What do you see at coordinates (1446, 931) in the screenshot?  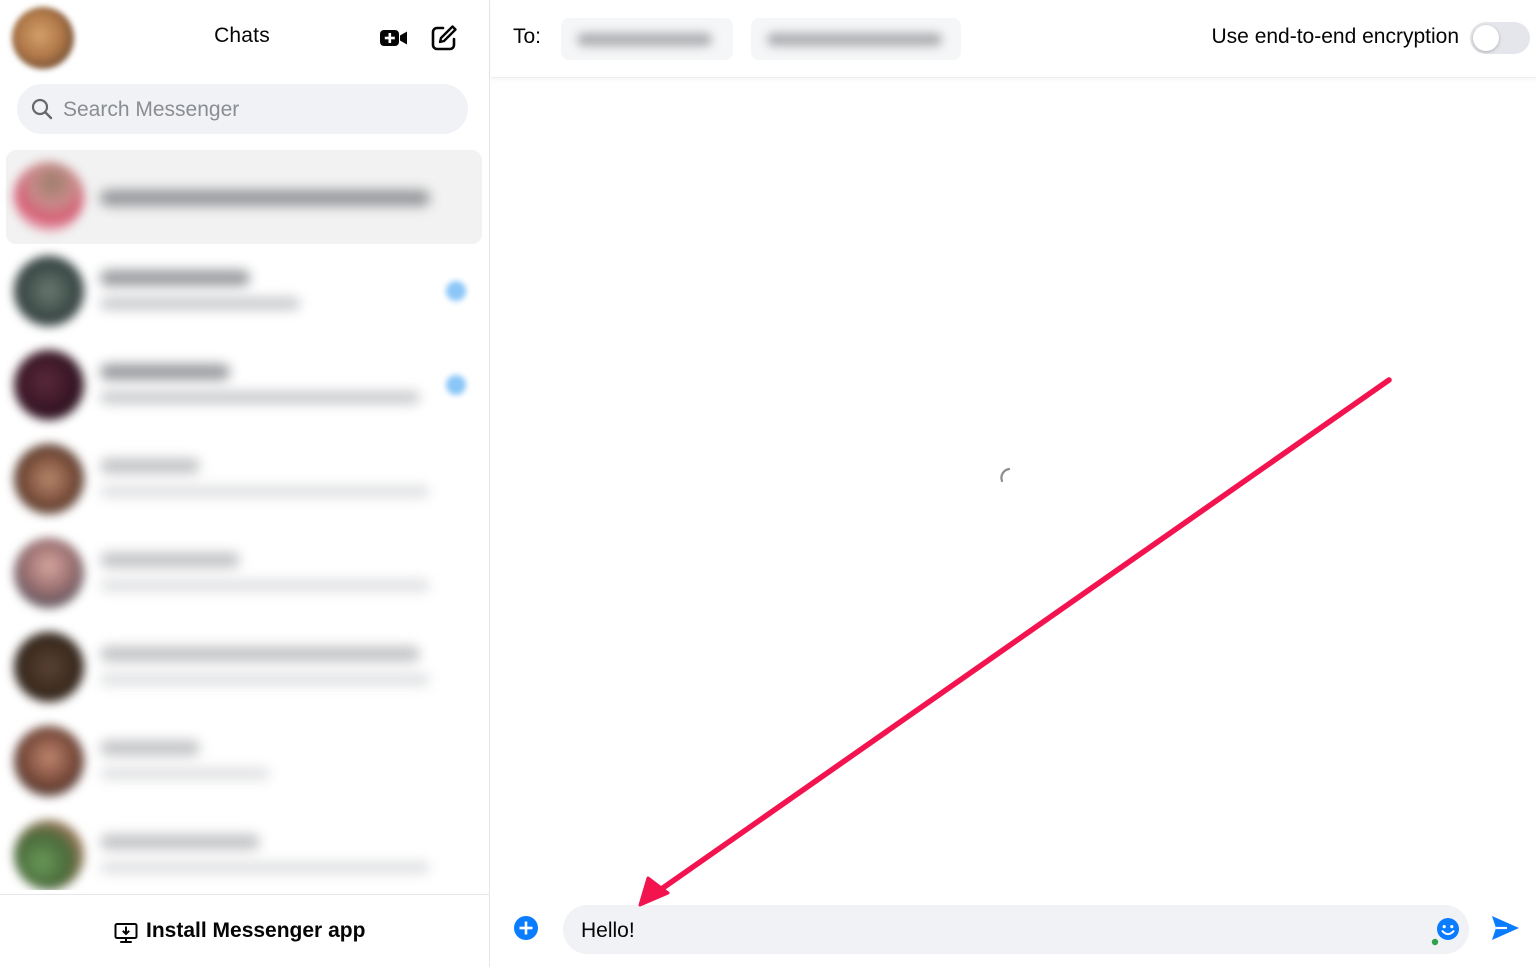 I see `emoji-icon` at bounding box center [1446, 931].